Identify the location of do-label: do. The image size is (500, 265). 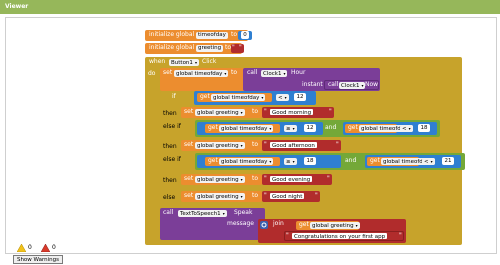
(152, 73).